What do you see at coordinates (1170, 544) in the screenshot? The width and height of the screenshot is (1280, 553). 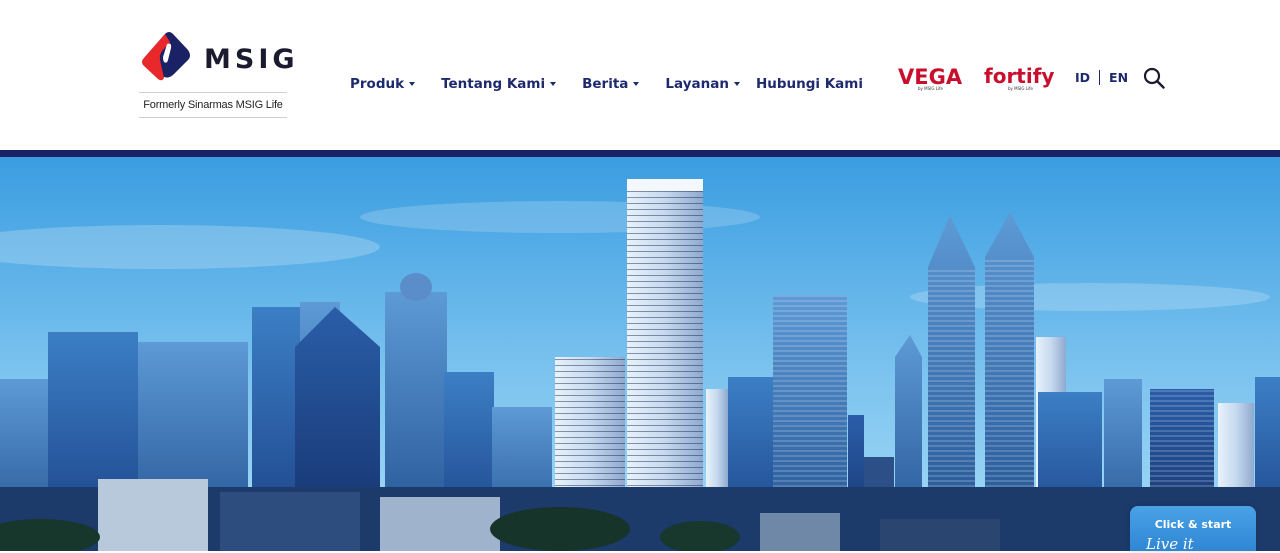 I see `cta-script-text: Live it` at bounding box center [1170, 544].